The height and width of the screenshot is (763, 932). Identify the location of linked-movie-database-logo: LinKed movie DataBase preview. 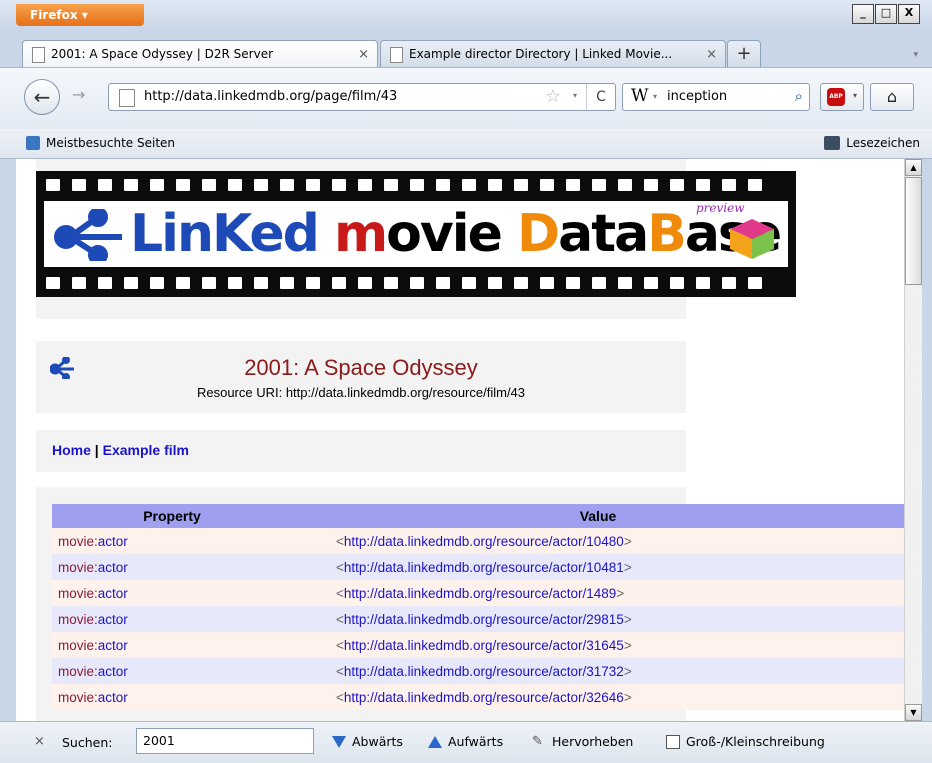
(416, 234).